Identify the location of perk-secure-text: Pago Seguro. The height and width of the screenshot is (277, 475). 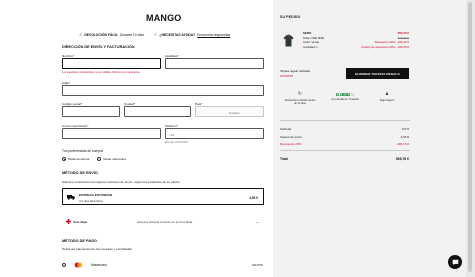
(387, 100).